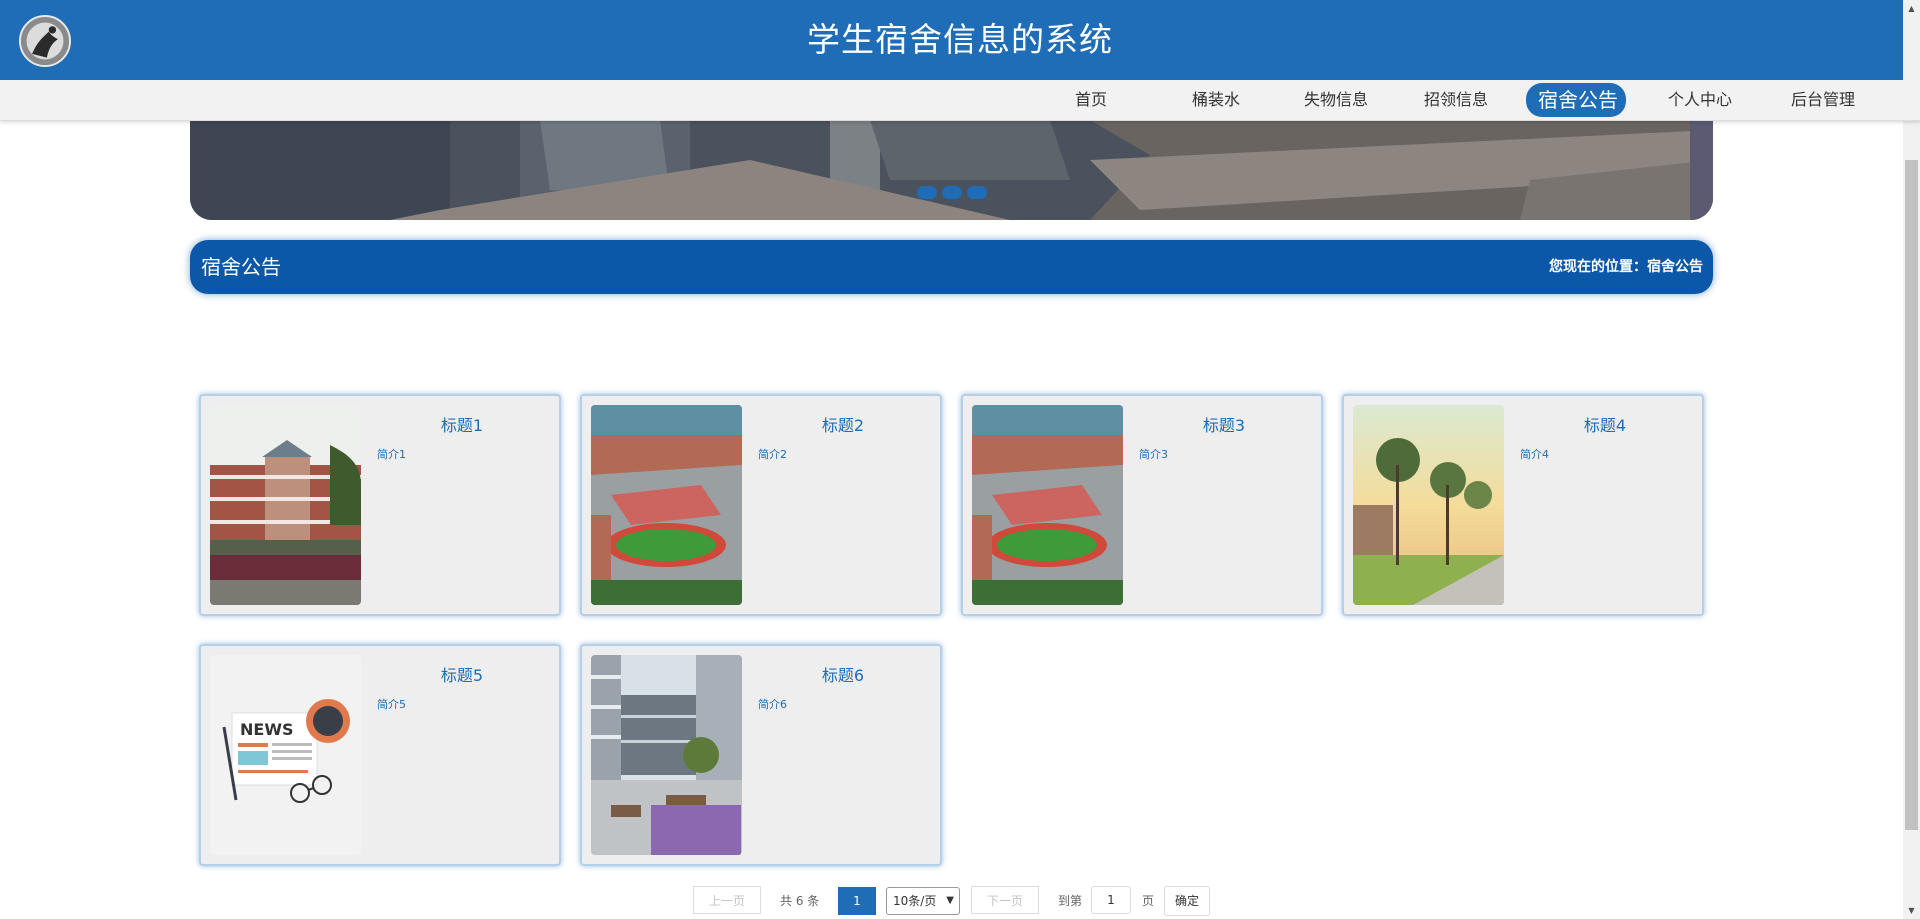 The height and width of the screenshot is (919, 1920). What do you see at coordinates (1142, 505) in the screenshot?
I see `notice-card: 标题3 简介3` at bounding box center [1142, 505].